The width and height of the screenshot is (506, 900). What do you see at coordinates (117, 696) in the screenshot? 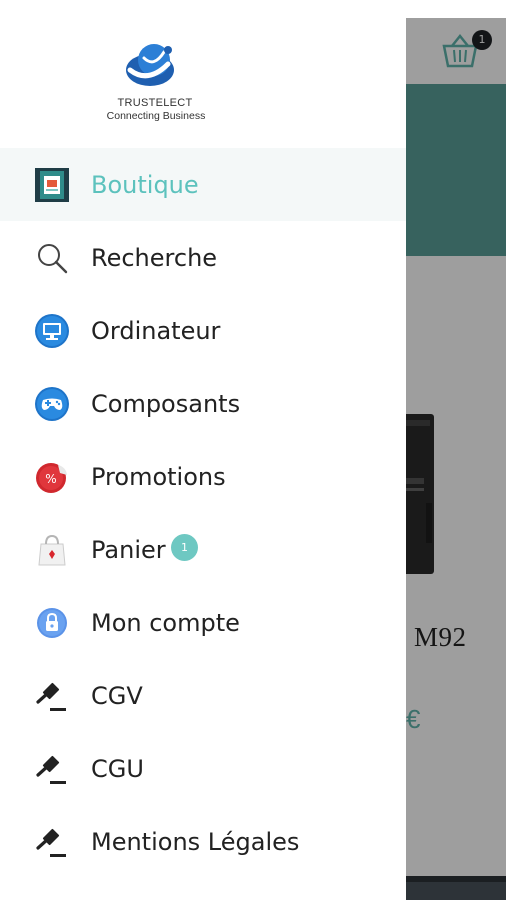
I see `menu-label-cgv: CGV` at bounding box center [117, 696].